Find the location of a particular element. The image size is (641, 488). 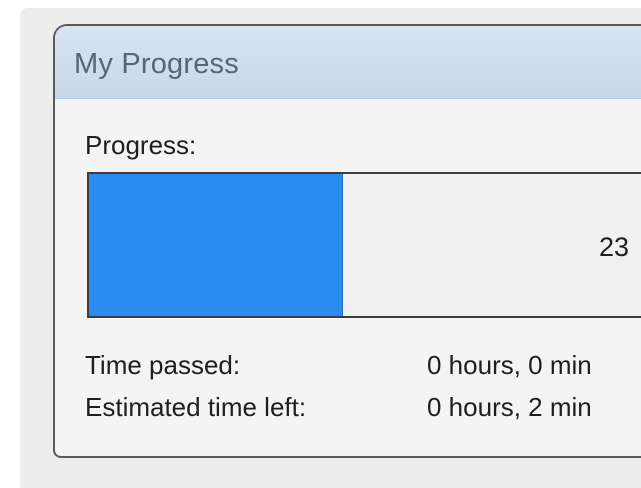

window-title: My Progress is located at coordinates (156, 64).